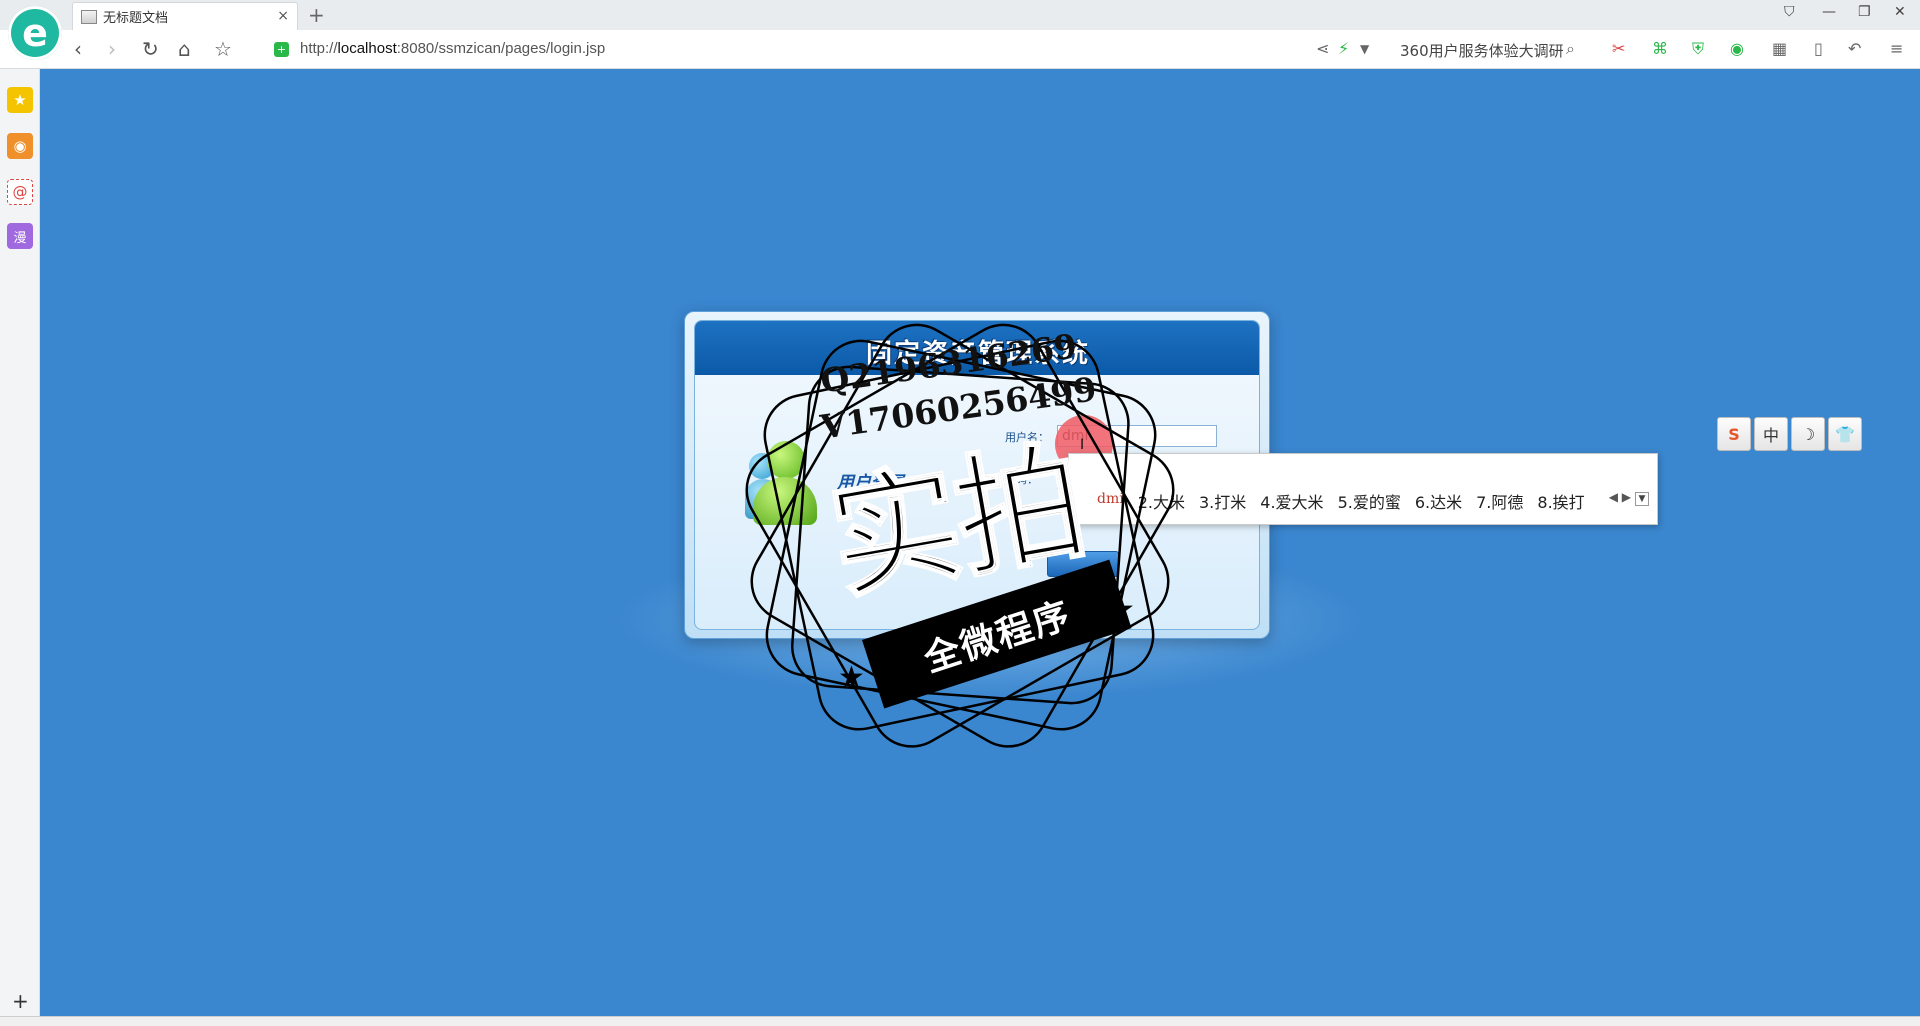  Describe the element at coordinates (785, 496) in the screenshot. I see `users-icon` at that location.